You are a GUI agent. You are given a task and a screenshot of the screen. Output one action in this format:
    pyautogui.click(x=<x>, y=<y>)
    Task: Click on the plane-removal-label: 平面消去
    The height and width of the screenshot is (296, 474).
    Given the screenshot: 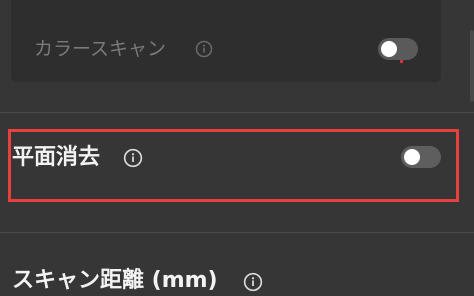 What is the action you would take?
    pyautogui.click(x=56, y=157)
    